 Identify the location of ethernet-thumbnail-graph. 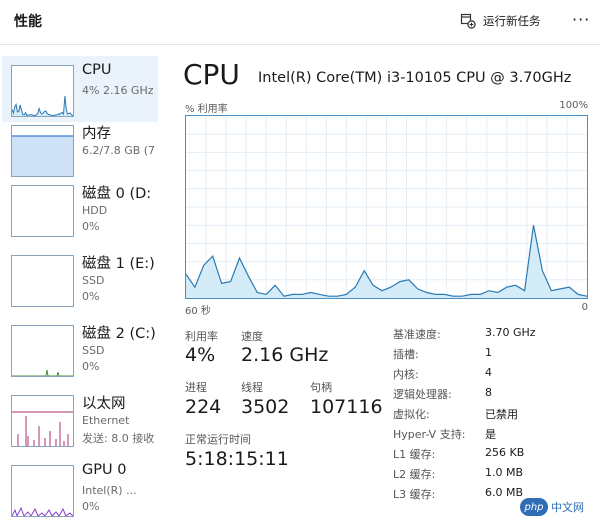
(42, 421).